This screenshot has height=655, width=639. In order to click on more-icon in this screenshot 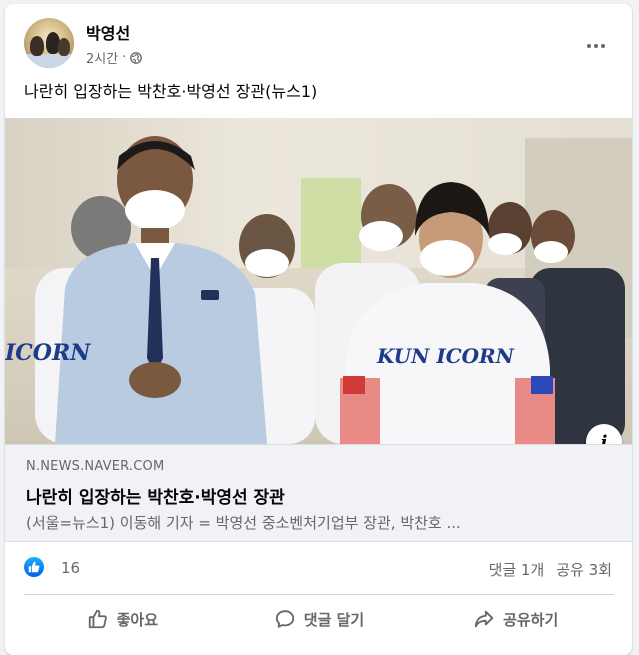, I will do `click(596, 46)`.